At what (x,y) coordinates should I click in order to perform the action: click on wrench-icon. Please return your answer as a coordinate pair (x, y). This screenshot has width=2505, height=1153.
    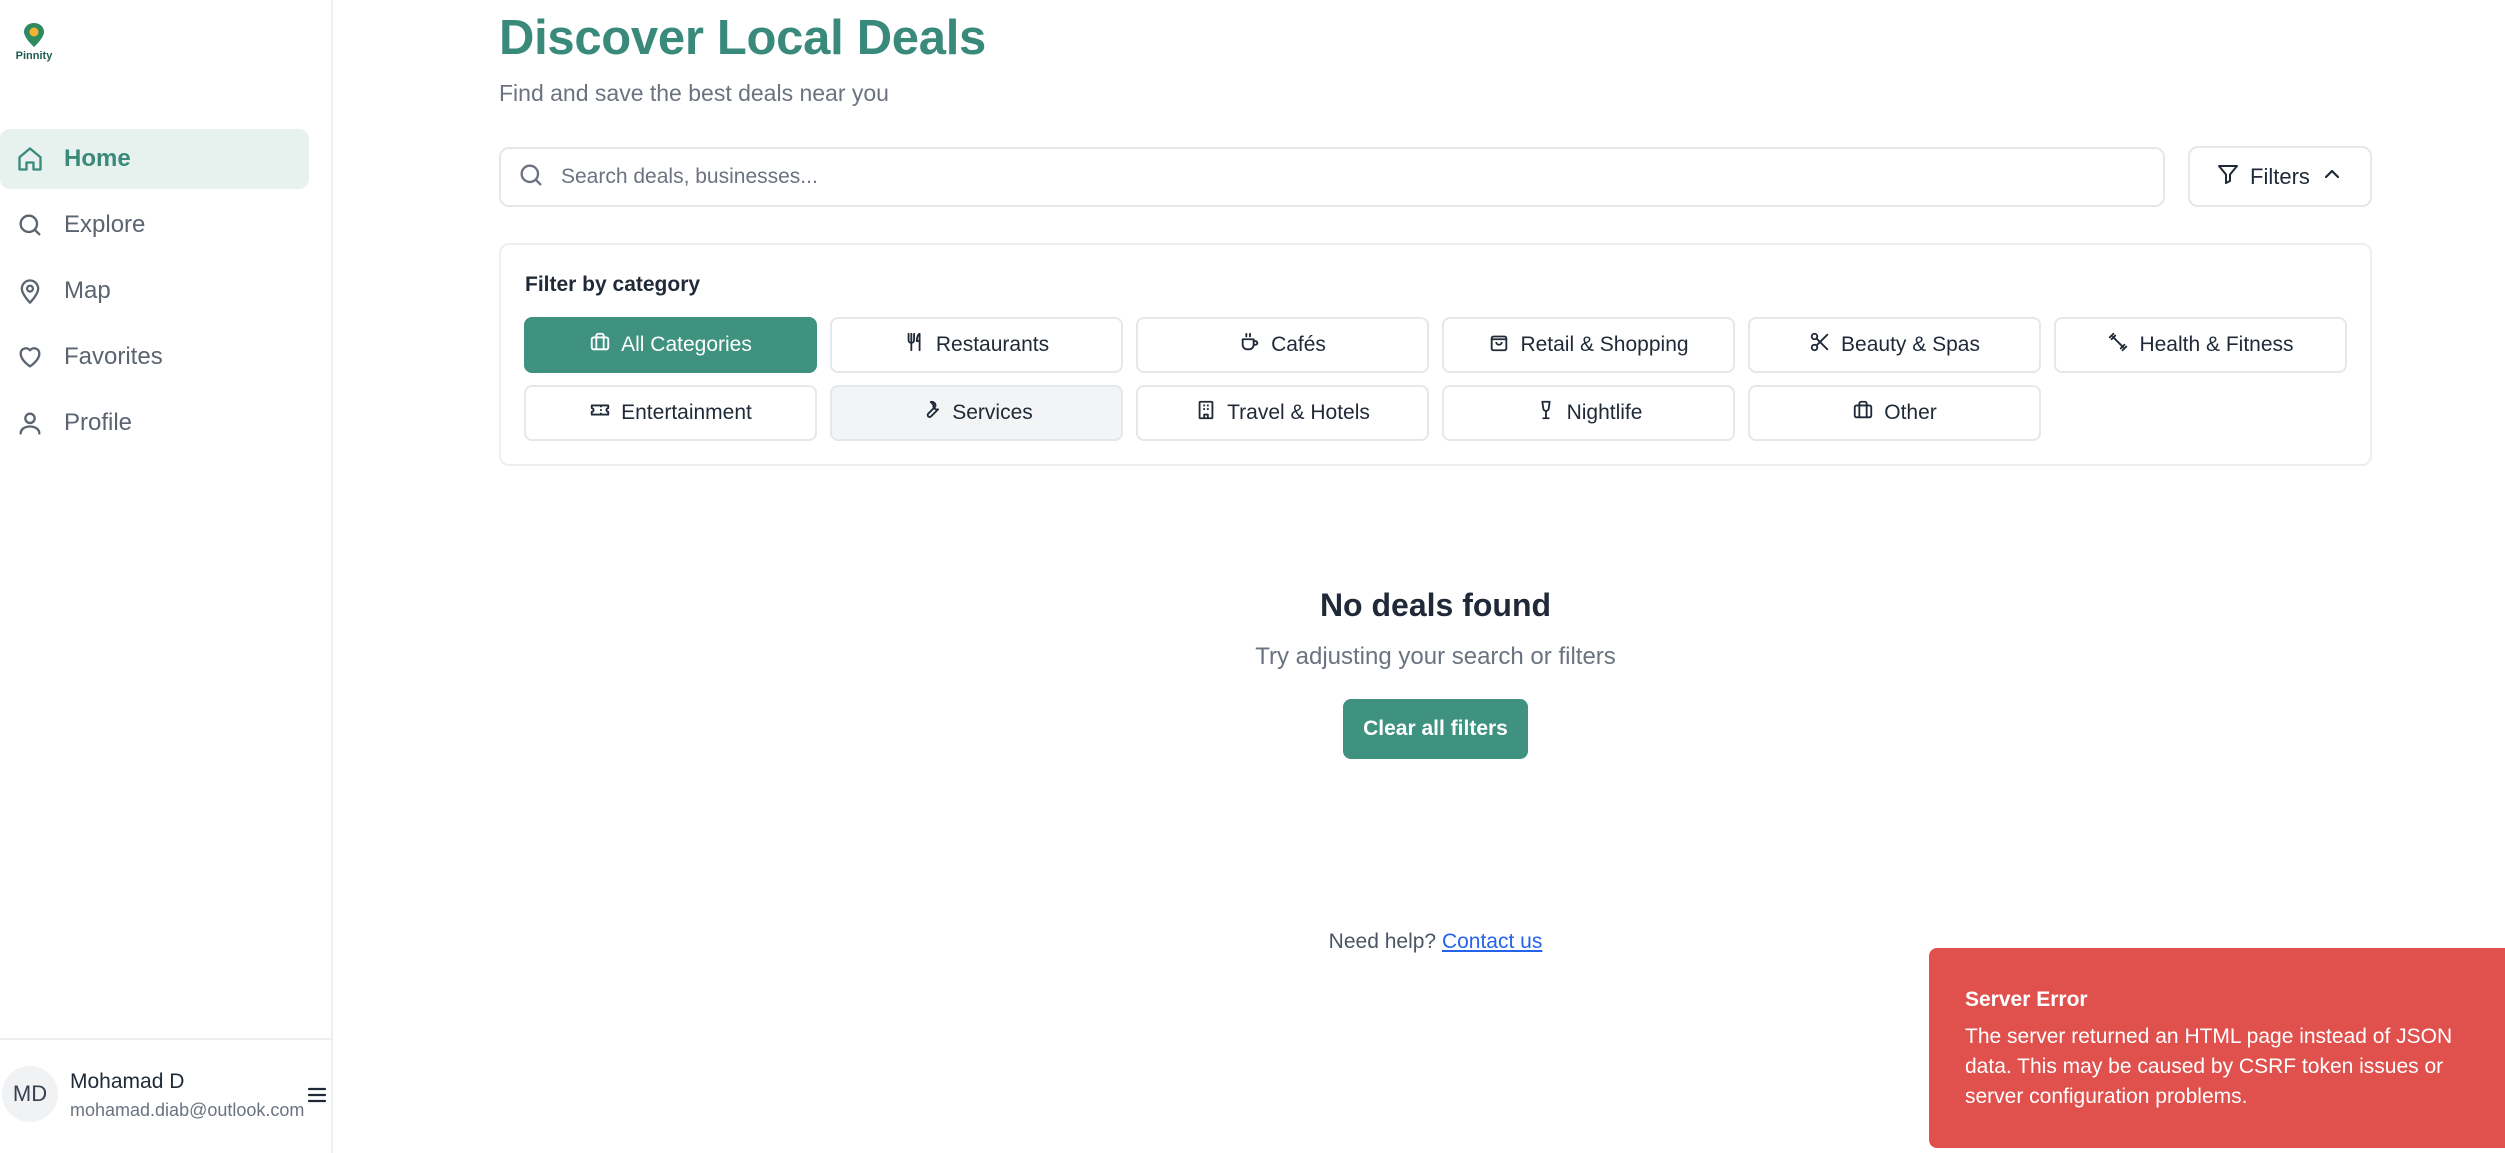
    Looking at the image, I should click on (931, 413).